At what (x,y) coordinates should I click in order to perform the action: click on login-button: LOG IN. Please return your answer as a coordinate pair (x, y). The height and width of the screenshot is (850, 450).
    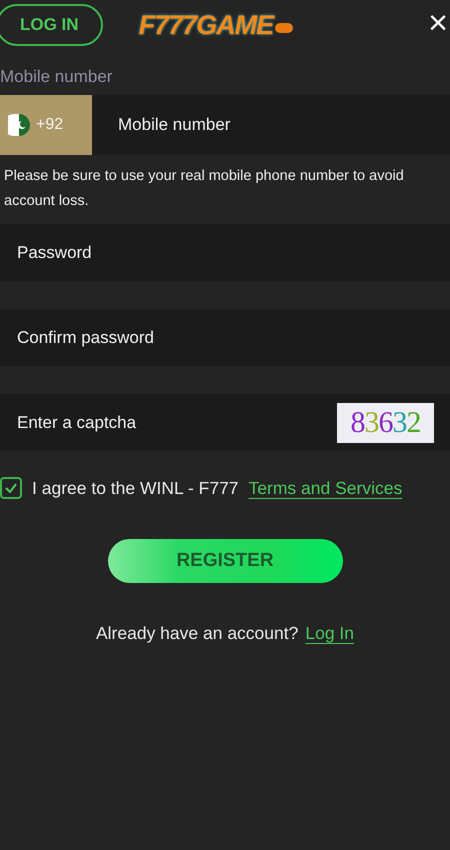
    Looking at the image, I should click on (51, 25).